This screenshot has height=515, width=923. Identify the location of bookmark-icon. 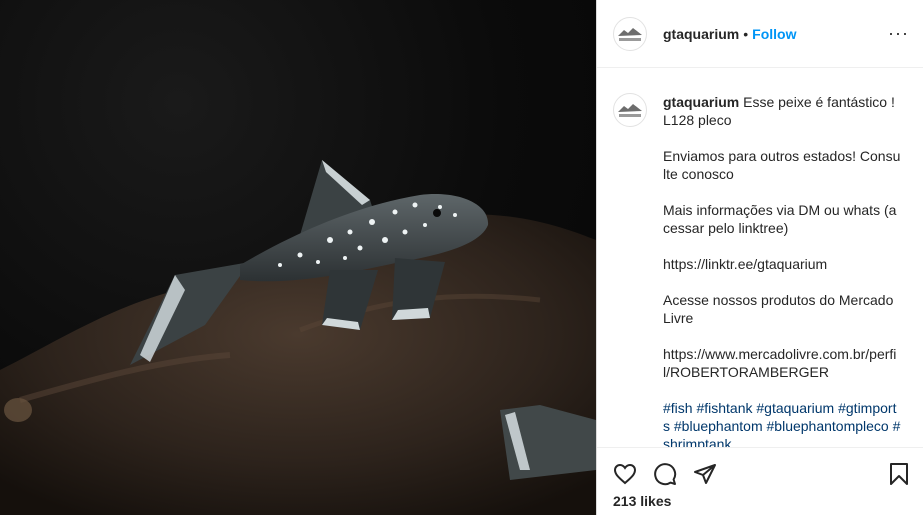
(899, 473).